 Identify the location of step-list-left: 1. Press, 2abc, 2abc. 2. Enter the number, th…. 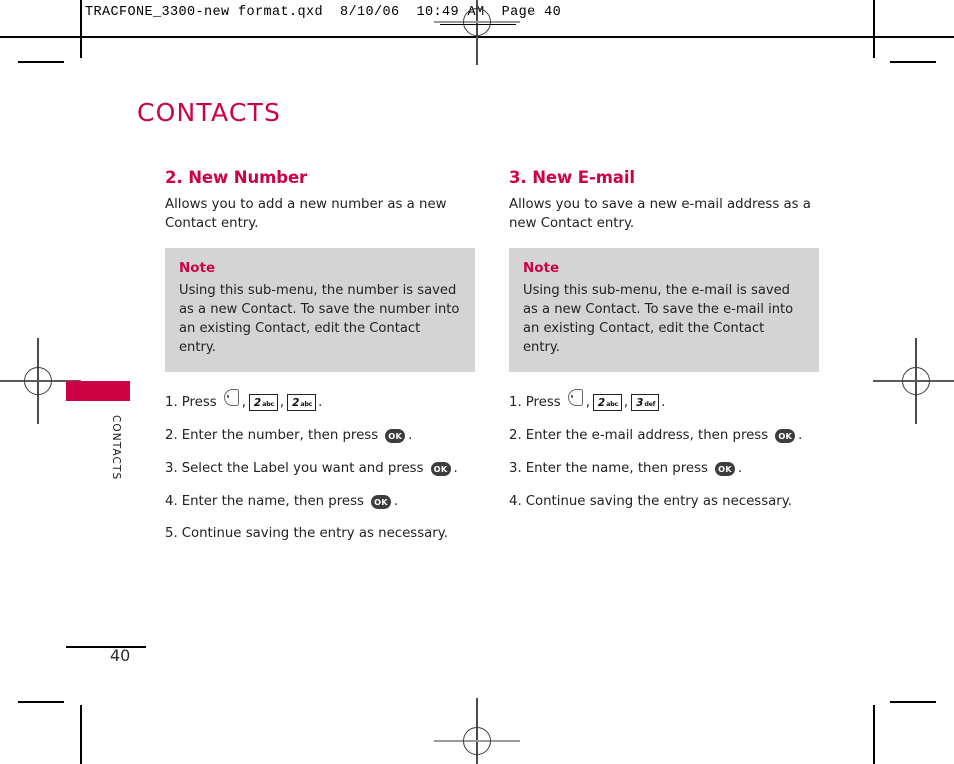
(320, 466).